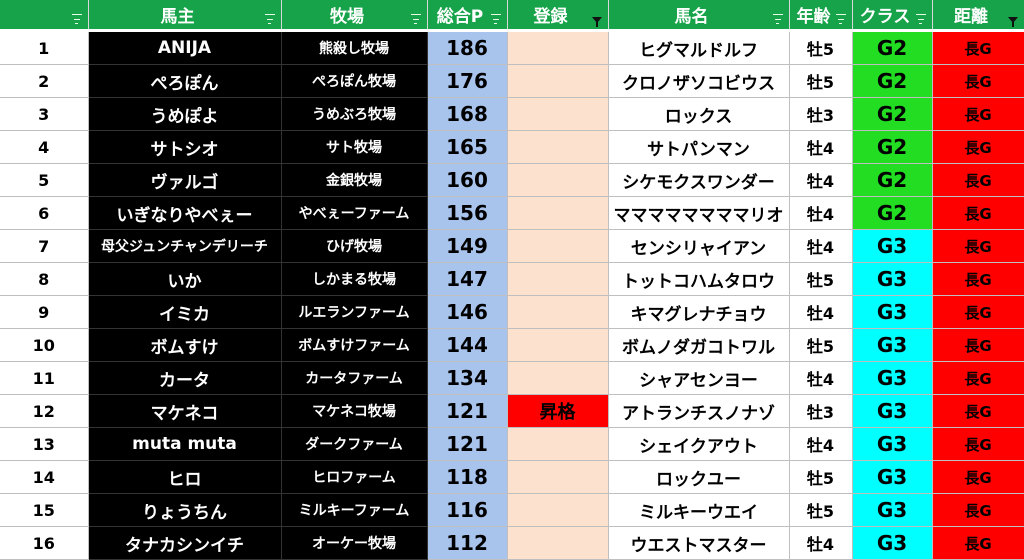 Image resolution: width=1024 pixels, height=560 pixels. What do you see at coordinates (467, 477) in the screenshot?
I see `cell-points: 118` at bounding box center [467, 477].